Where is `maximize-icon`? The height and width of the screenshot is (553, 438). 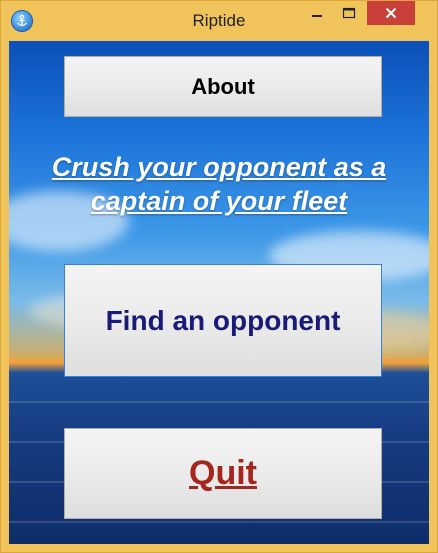
maximize-icon is located at coordinates (349, 12).